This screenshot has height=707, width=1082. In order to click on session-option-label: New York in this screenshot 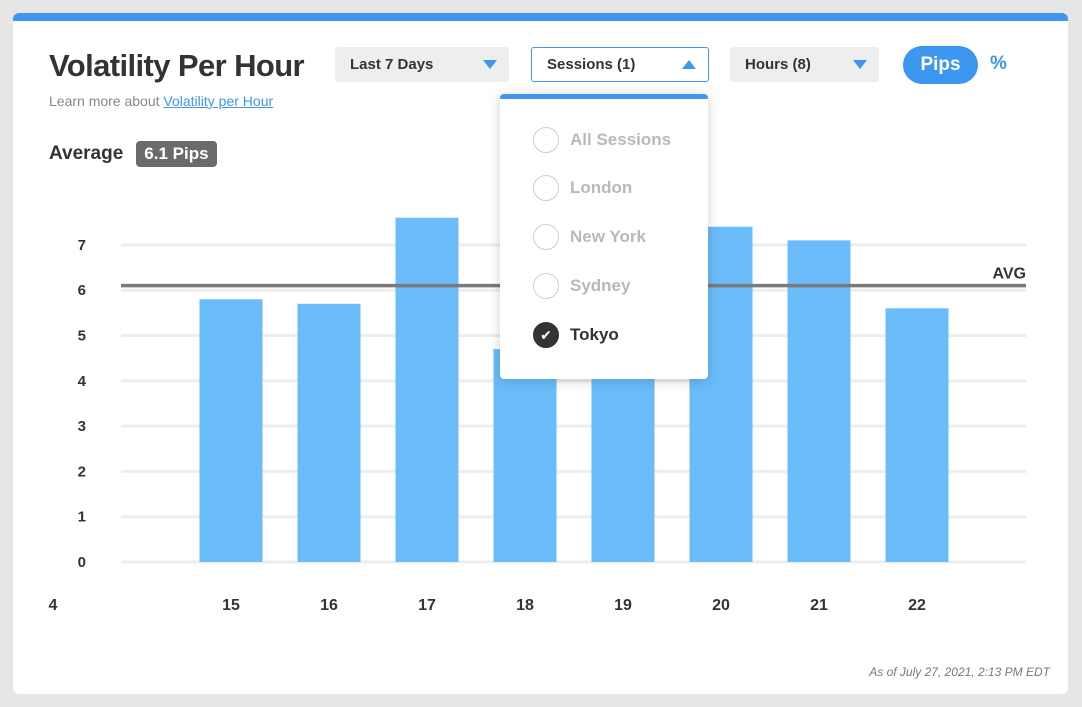, I will do `click(608, 236)`.